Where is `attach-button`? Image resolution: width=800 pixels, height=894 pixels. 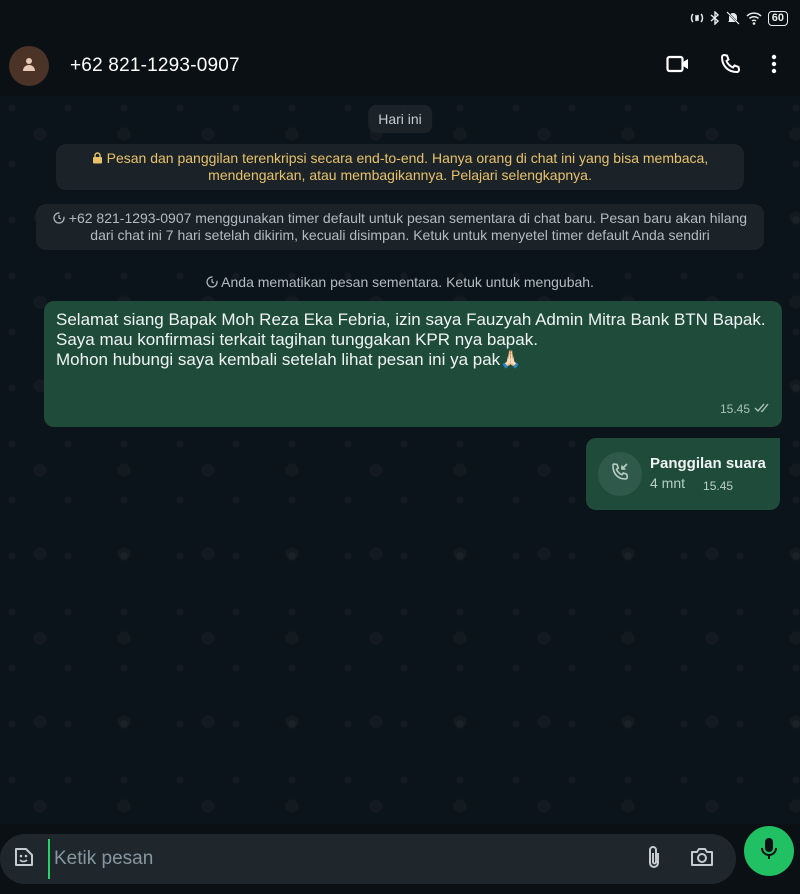
attach-button is located at coordinates (654, 859).